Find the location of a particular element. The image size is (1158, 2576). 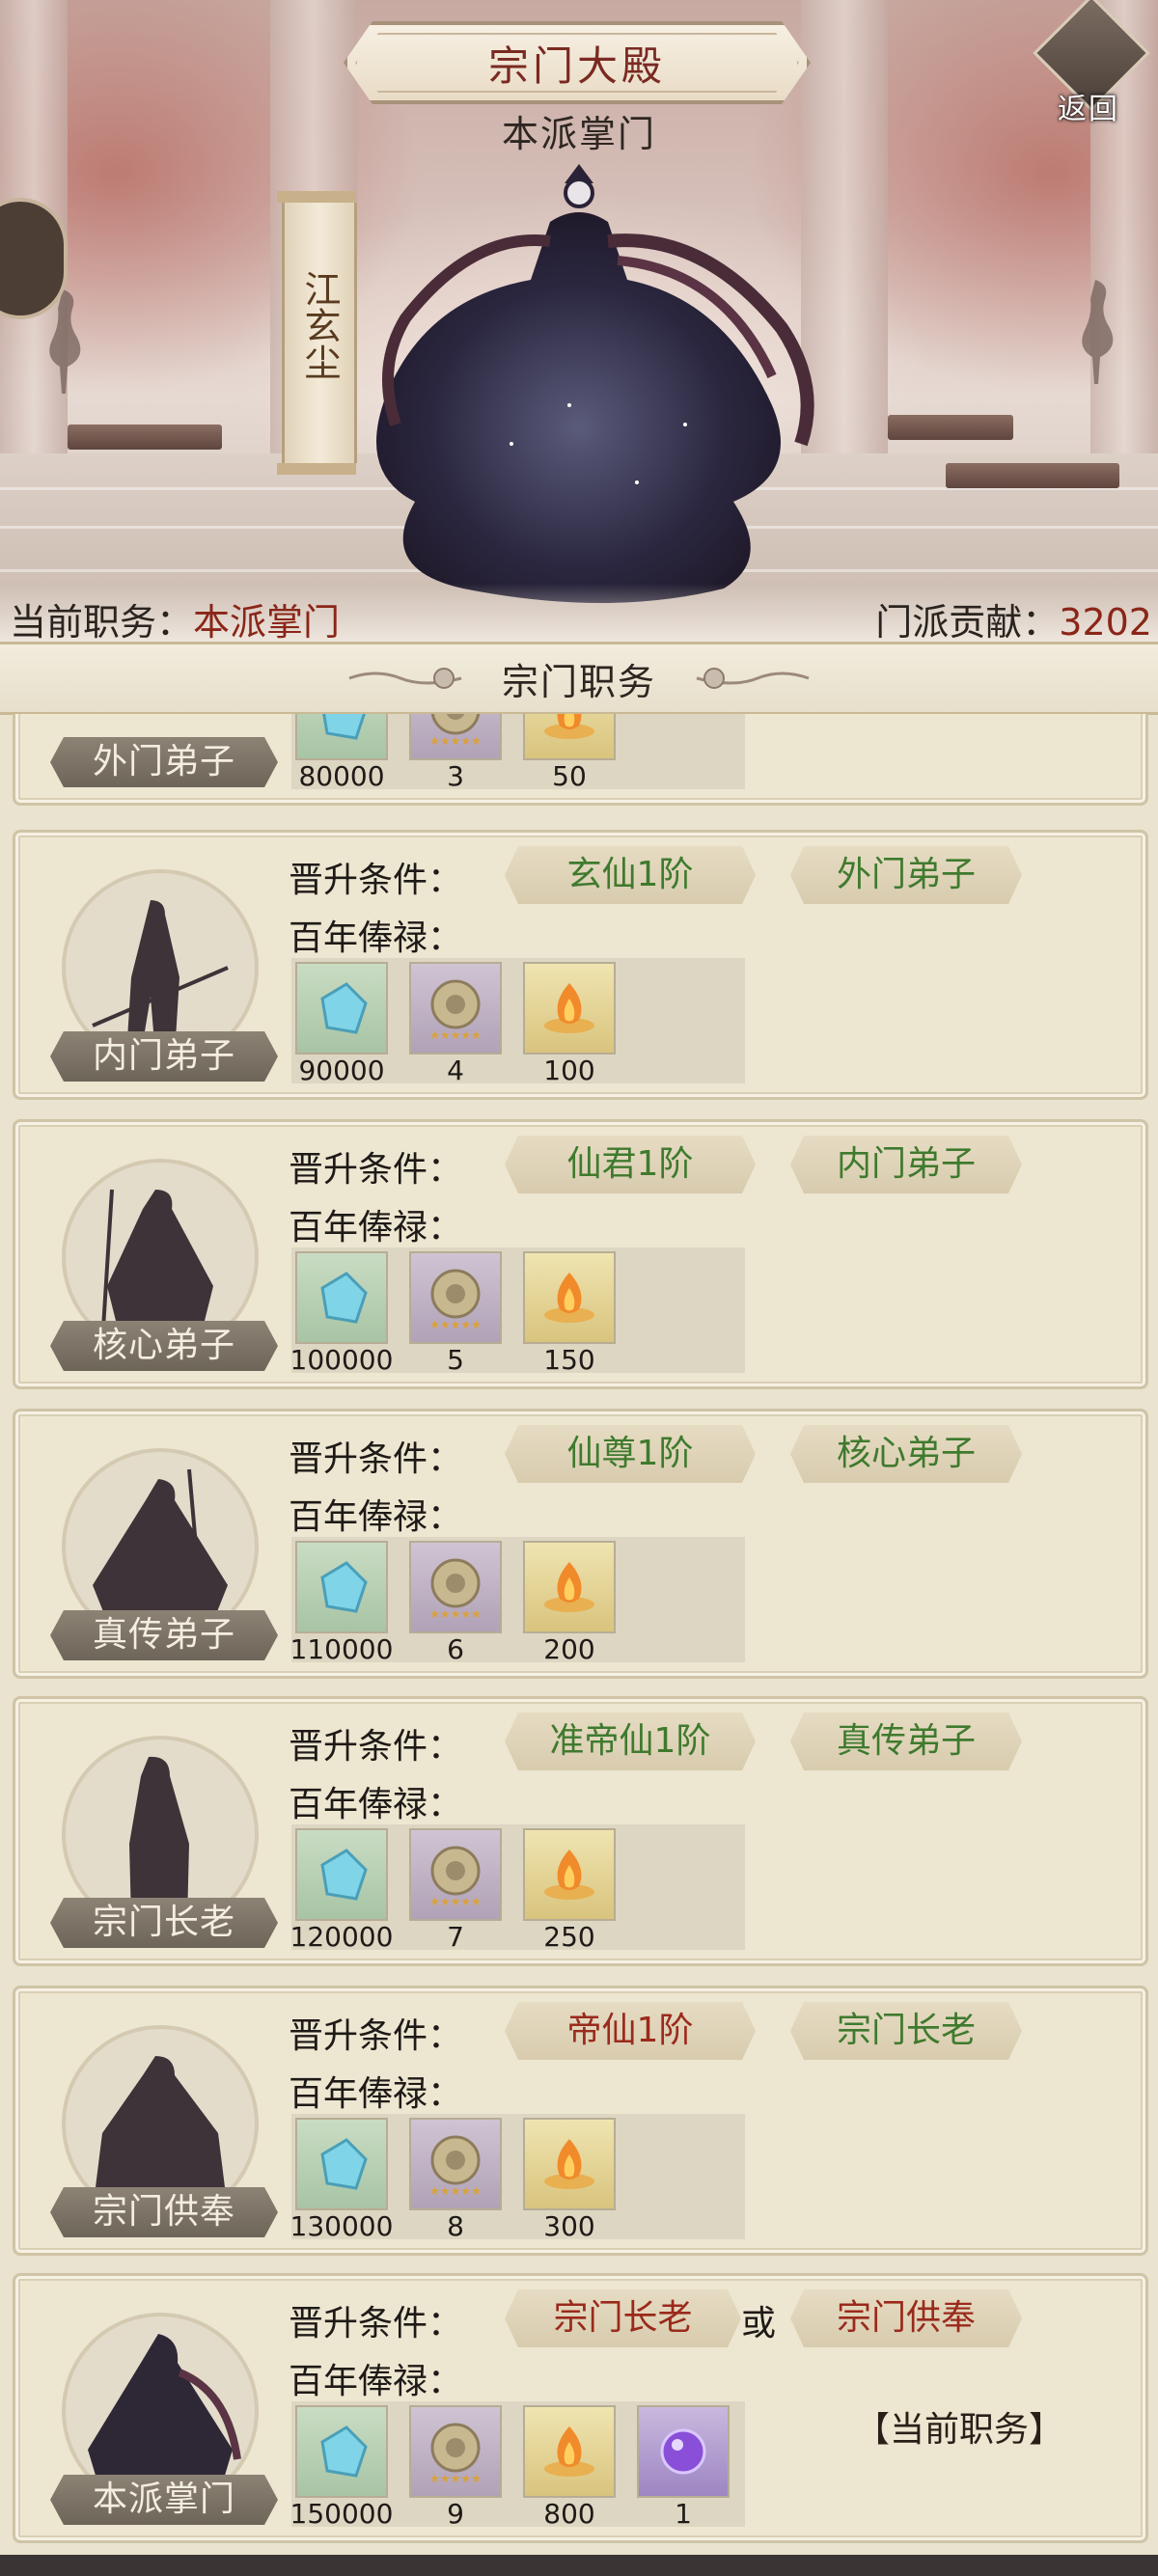

current-position-marker: 【当前职务】 is located at coordinates (959, 2430).